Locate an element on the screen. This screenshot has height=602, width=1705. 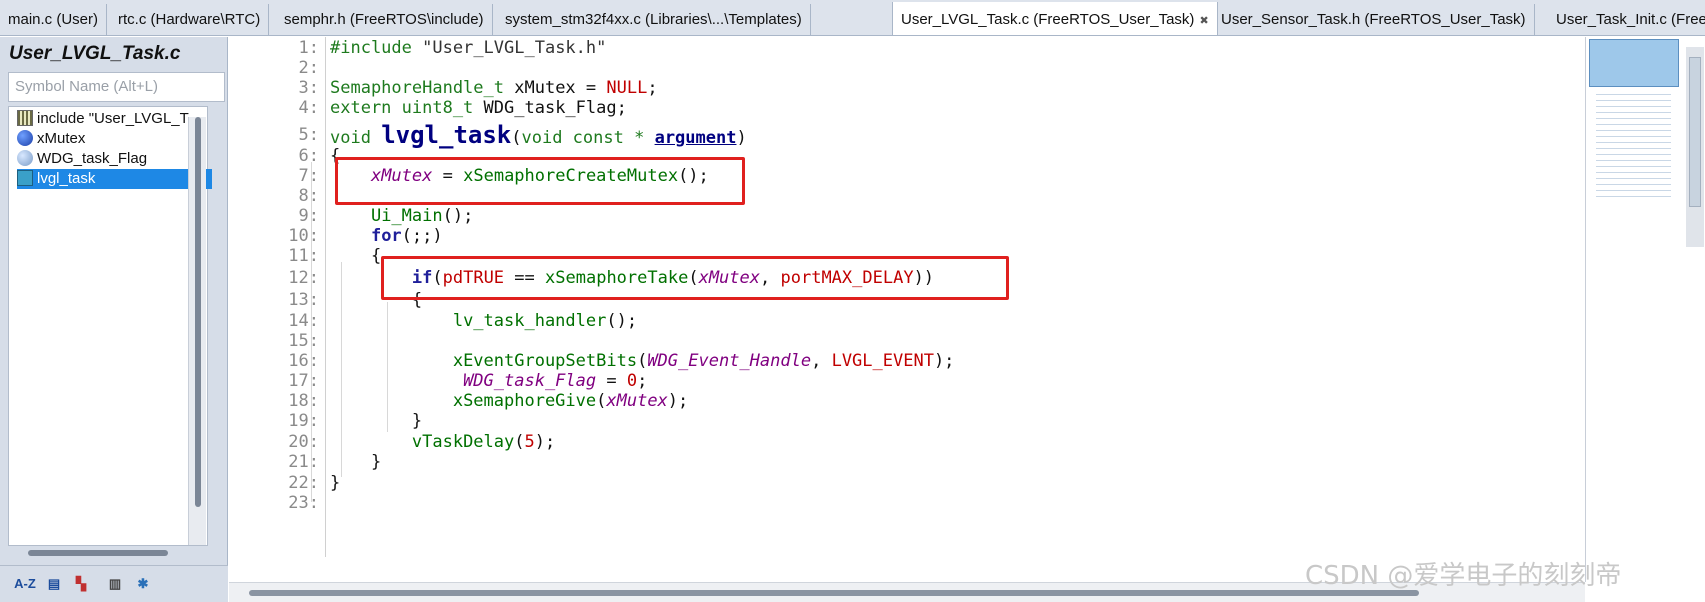
extern-variable-icon is located at coordinates (25, 158).